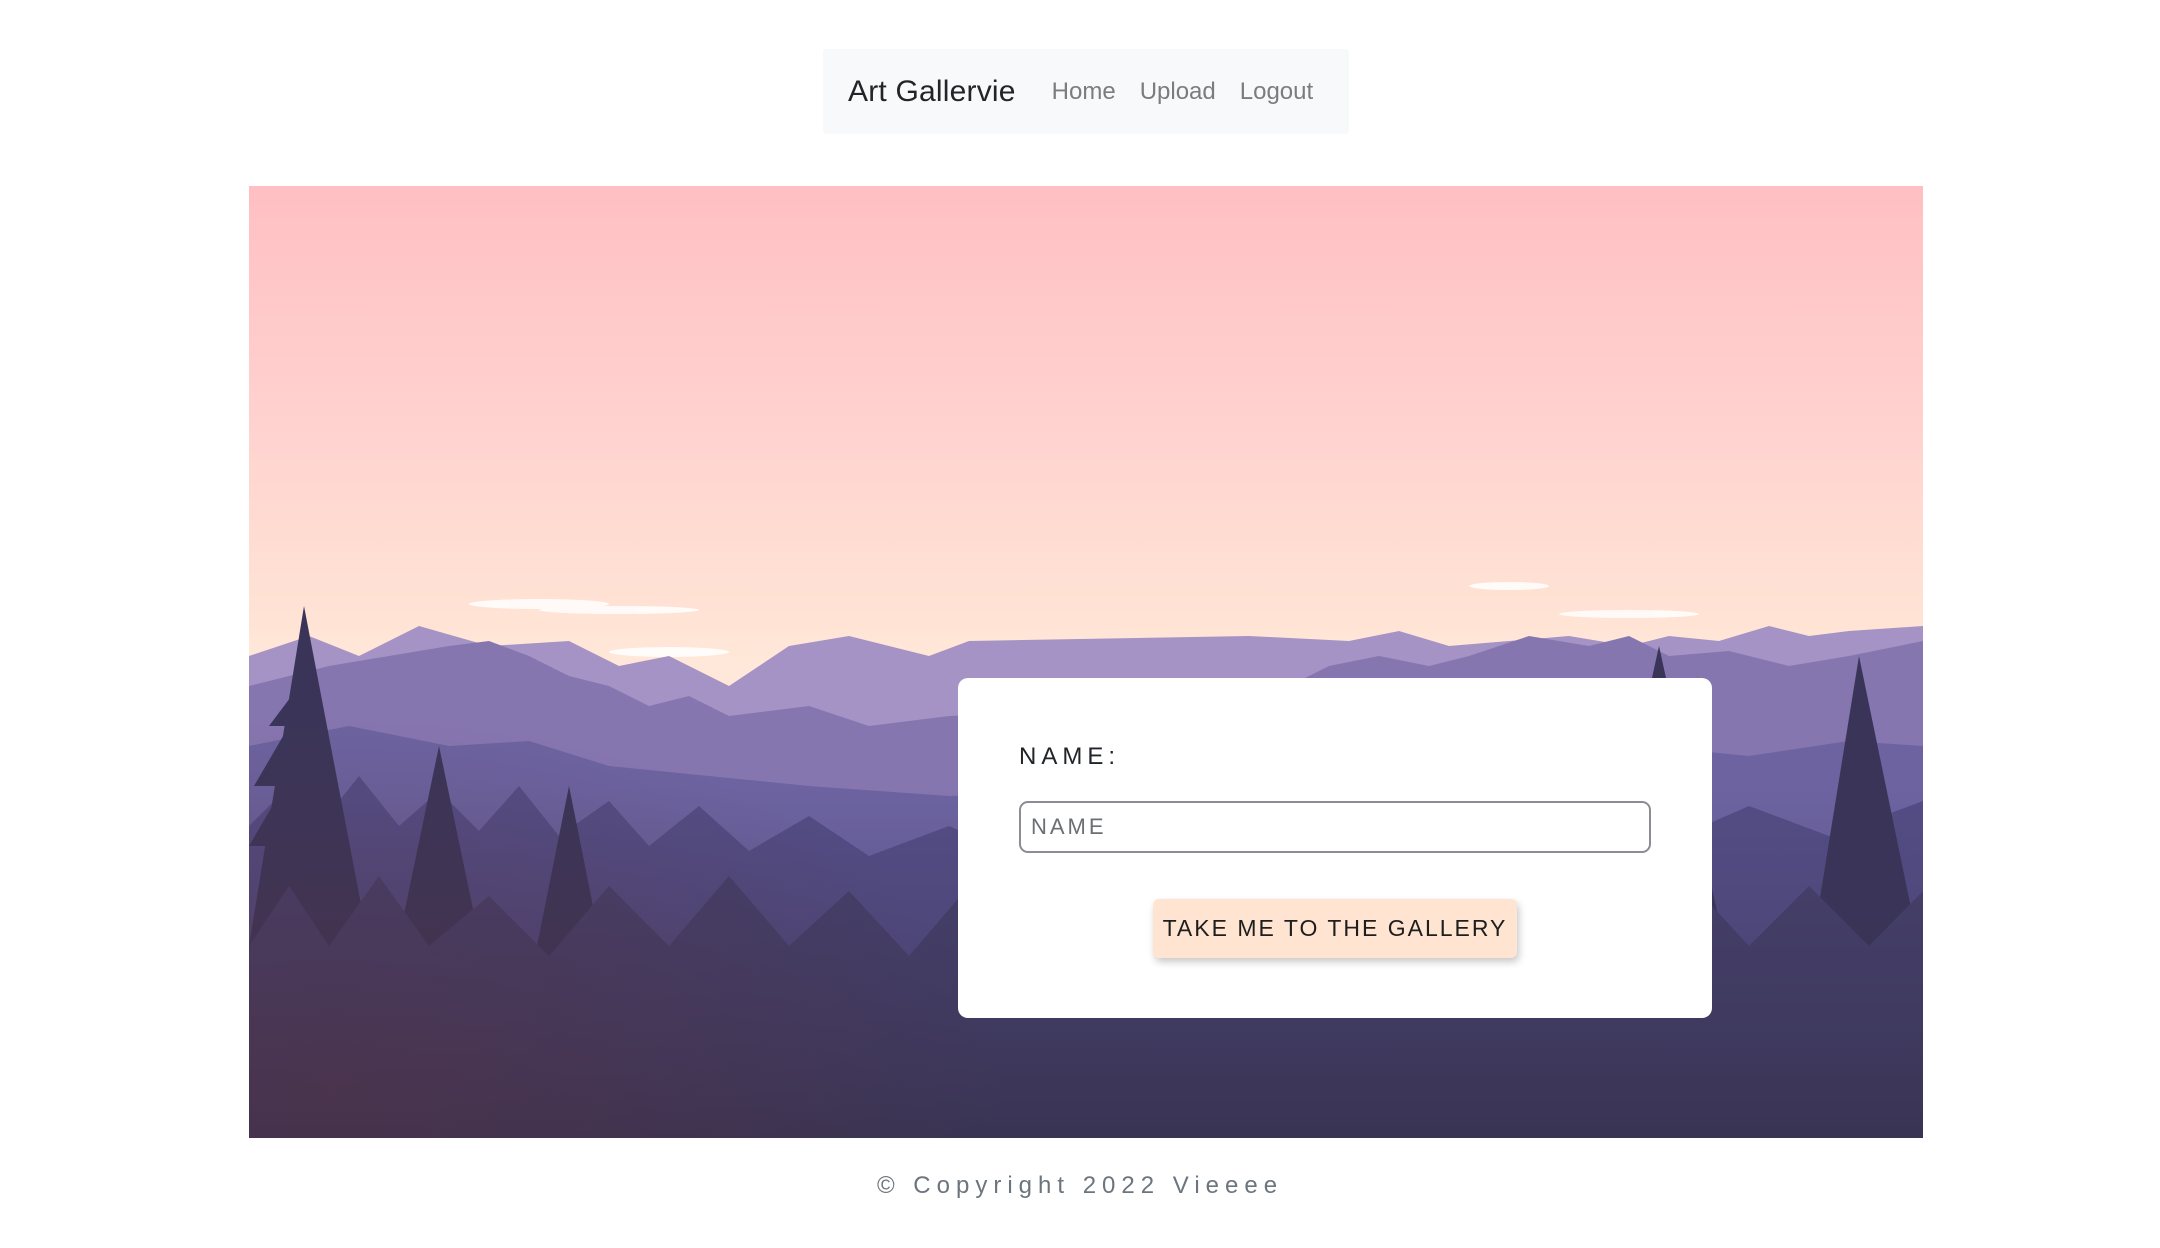 This screenshot has height=1248, width=2160. I want to click on nav-link-home: Home, so click(1084, 92).